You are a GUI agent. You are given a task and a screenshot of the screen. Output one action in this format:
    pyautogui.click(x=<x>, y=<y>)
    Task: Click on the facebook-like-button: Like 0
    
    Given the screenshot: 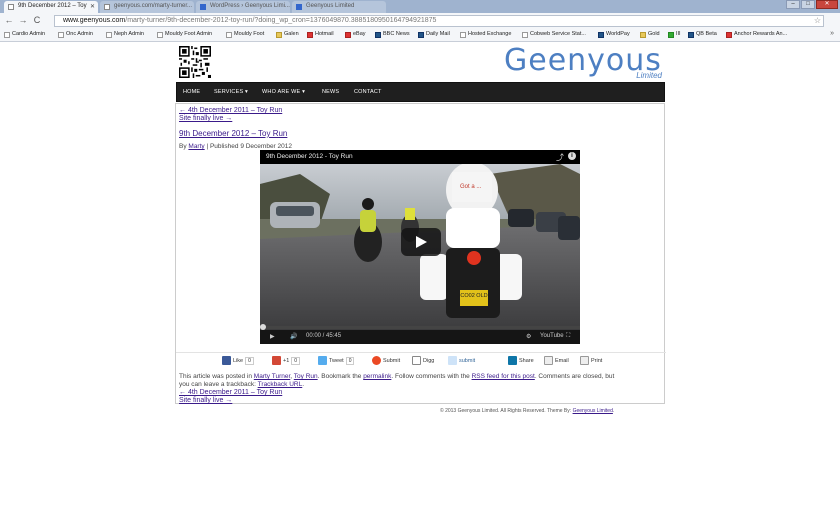 What is the action you would take?
    pyautogui.click(x=238, y=361)
    